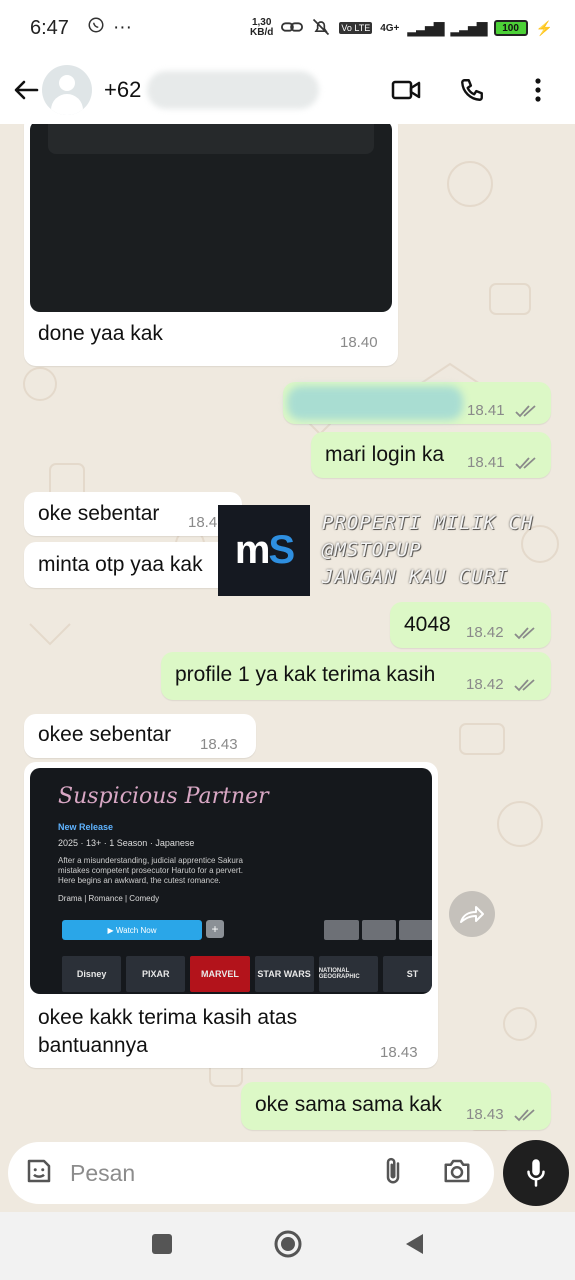 The image size is (575, 1280). Describe the element at coordinates (132, 930) in the screenshot. I see `watch-now-button: ▶ Watch Now` at that location.